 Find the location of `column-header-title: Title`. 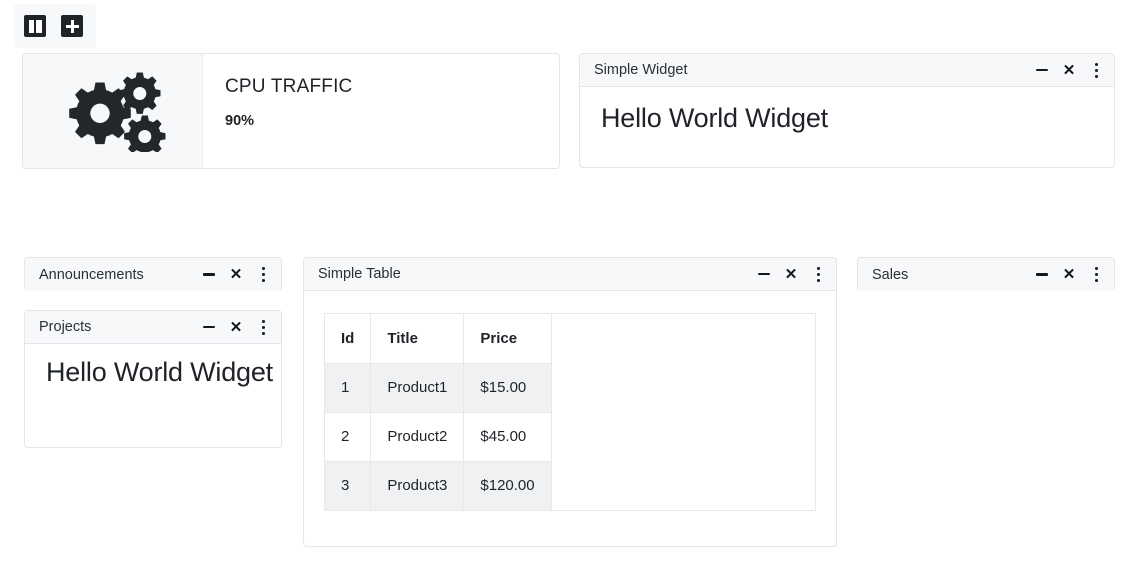

column-header-title: Title is located at coordinates (417, 339).